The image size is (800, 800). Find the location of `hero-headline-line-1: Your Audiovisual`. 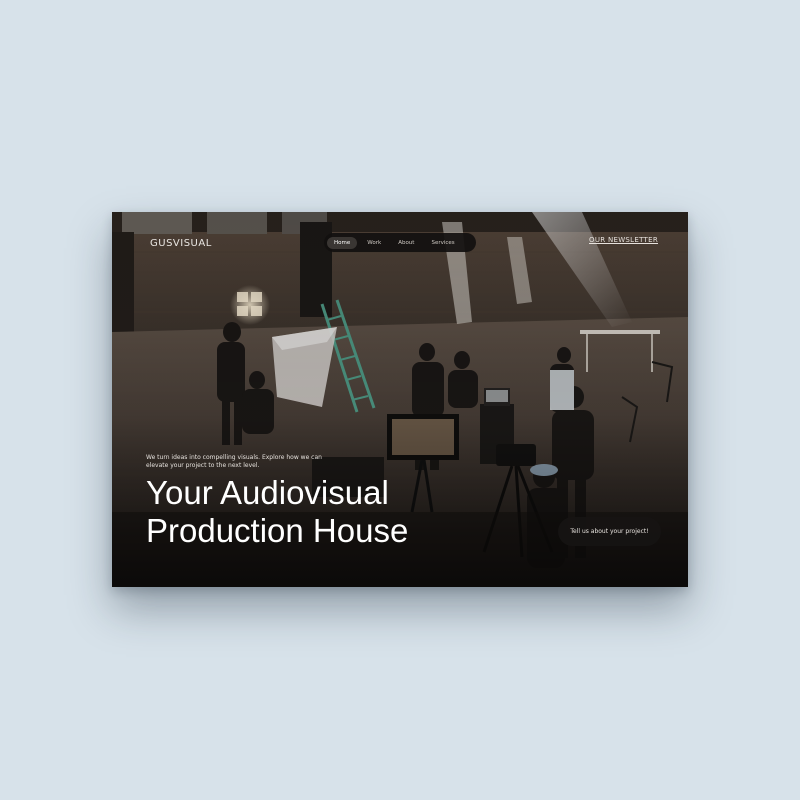

hero-headline-line-1: Your Audiovisual is located at coordinates (267, 492).